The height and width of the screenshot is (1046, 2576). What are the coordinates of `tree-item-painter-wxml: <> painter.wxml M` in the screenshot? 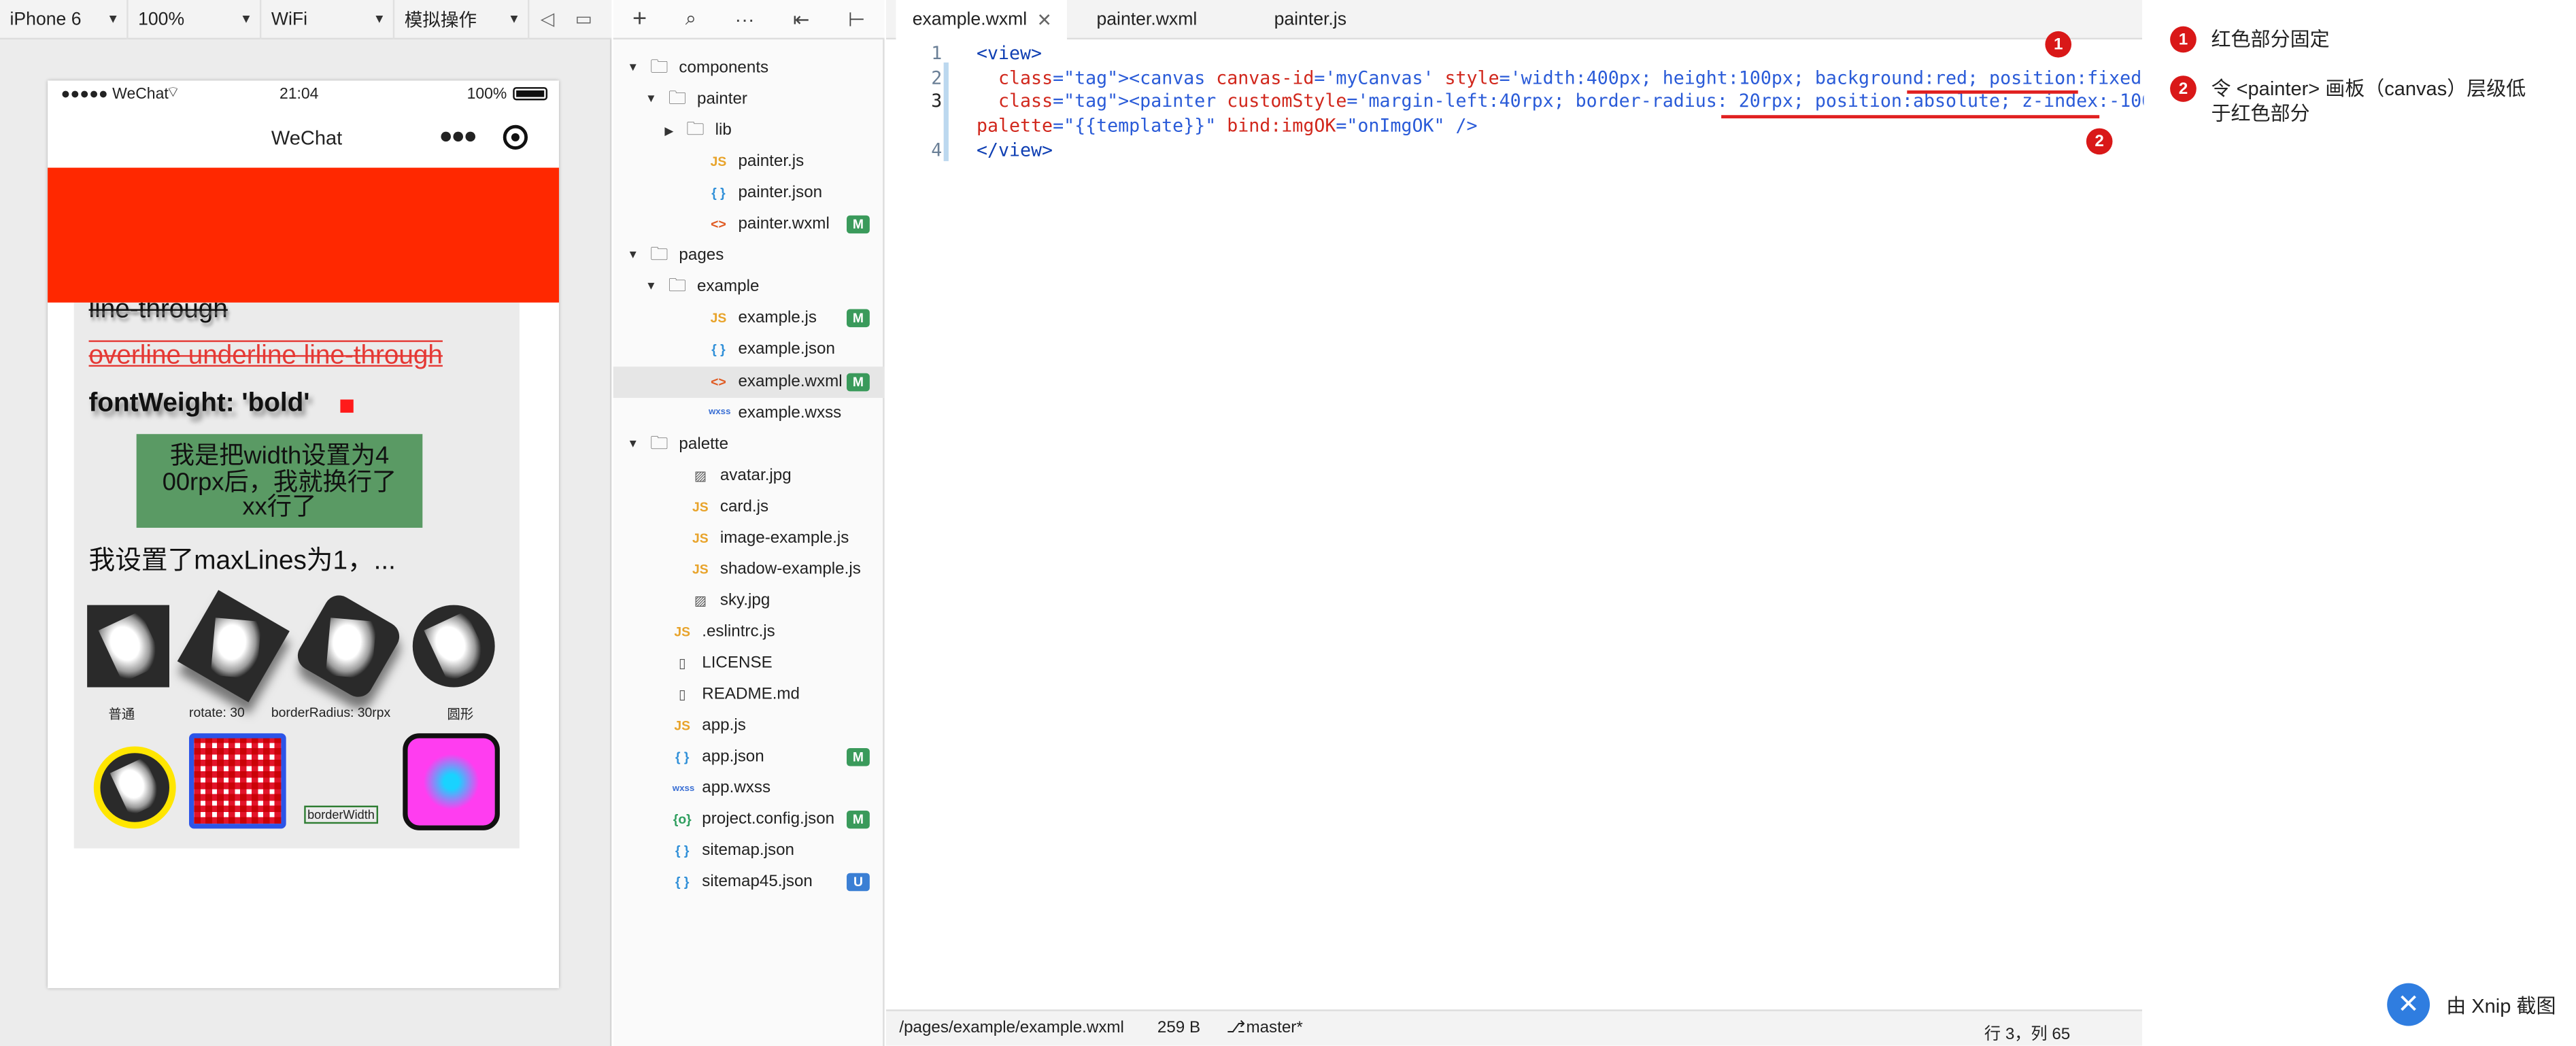 It's located at (749, 225).